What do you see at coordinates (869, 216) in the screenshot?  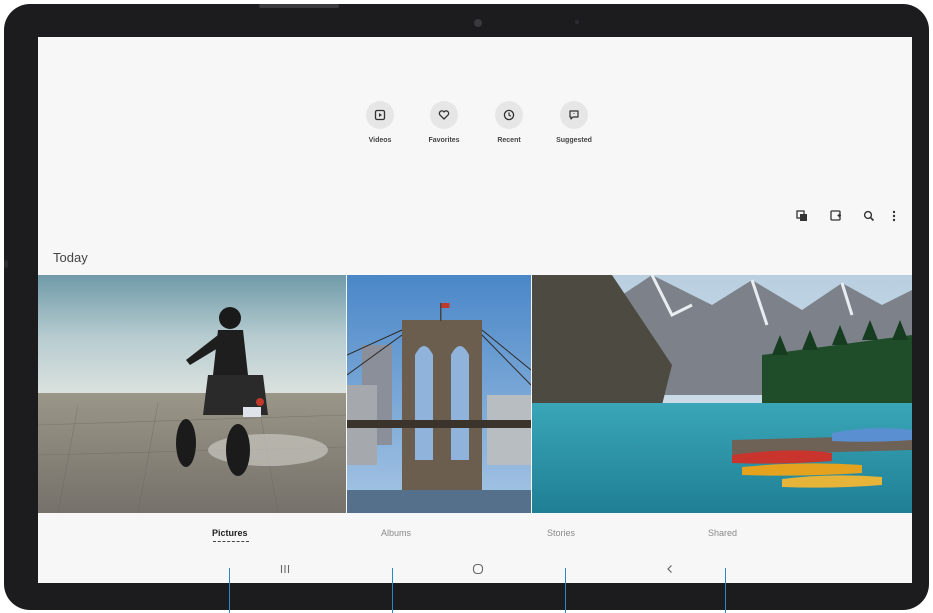 I see `search-icon` at bounding box center [869, 216].